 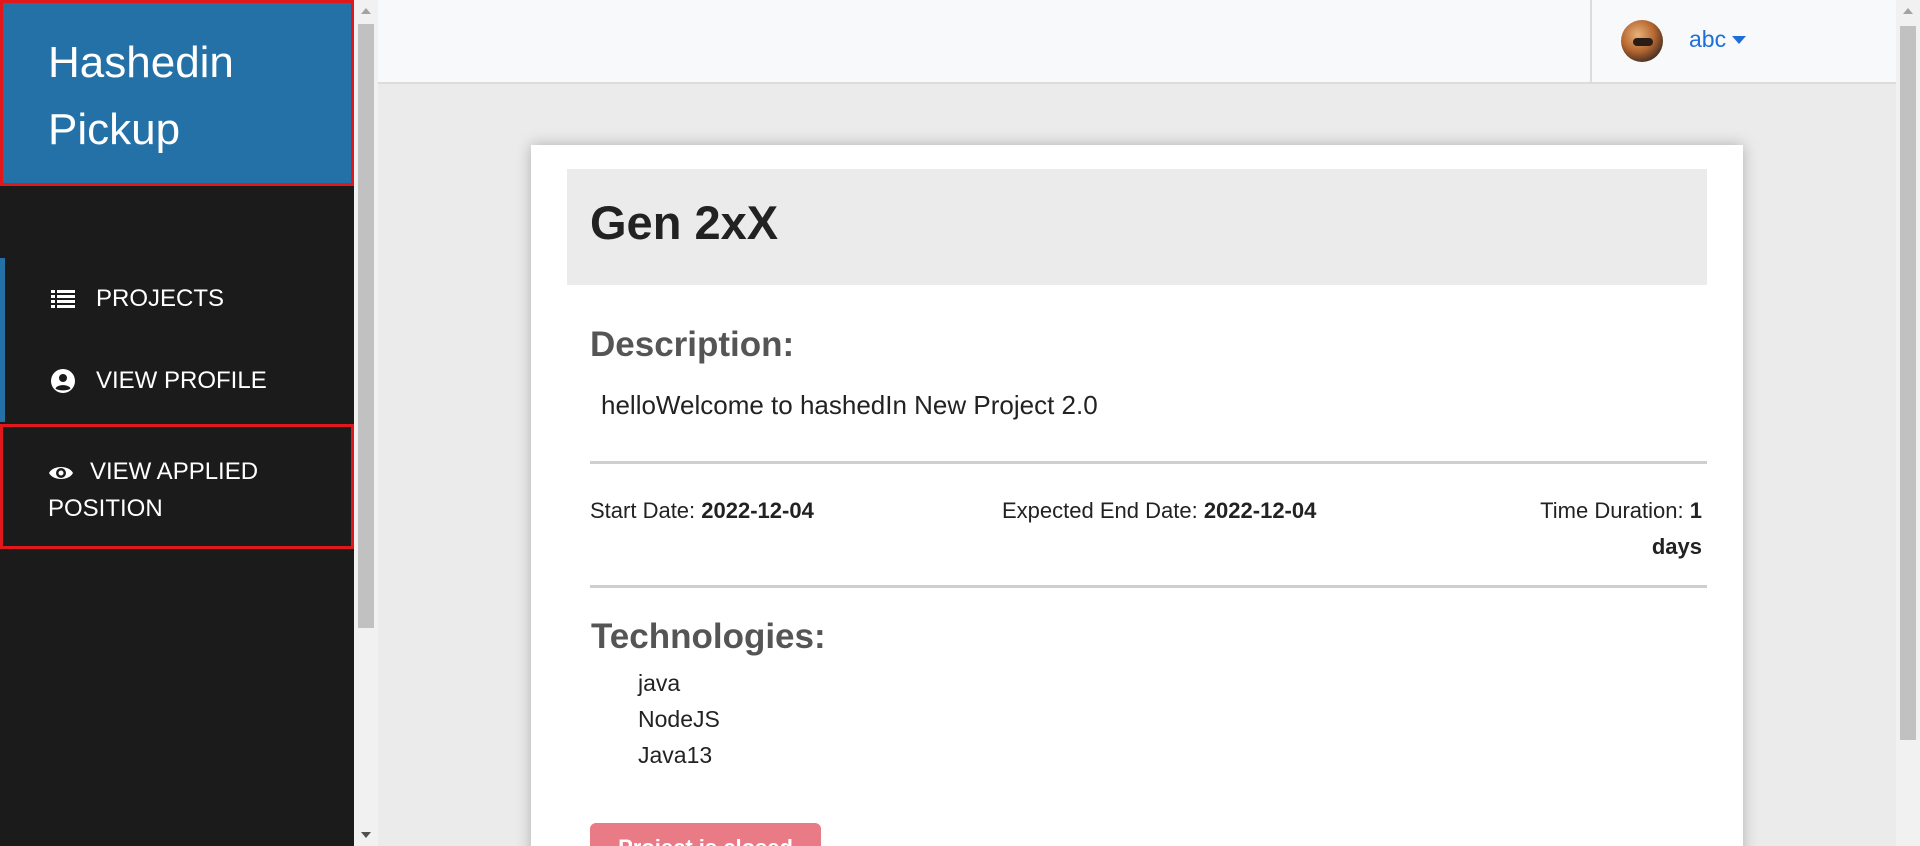 What do you see at coordinates (708, 636) in the screenshot?
I see `technologies-heading: Technologies:` at bounding box center [708, 636].